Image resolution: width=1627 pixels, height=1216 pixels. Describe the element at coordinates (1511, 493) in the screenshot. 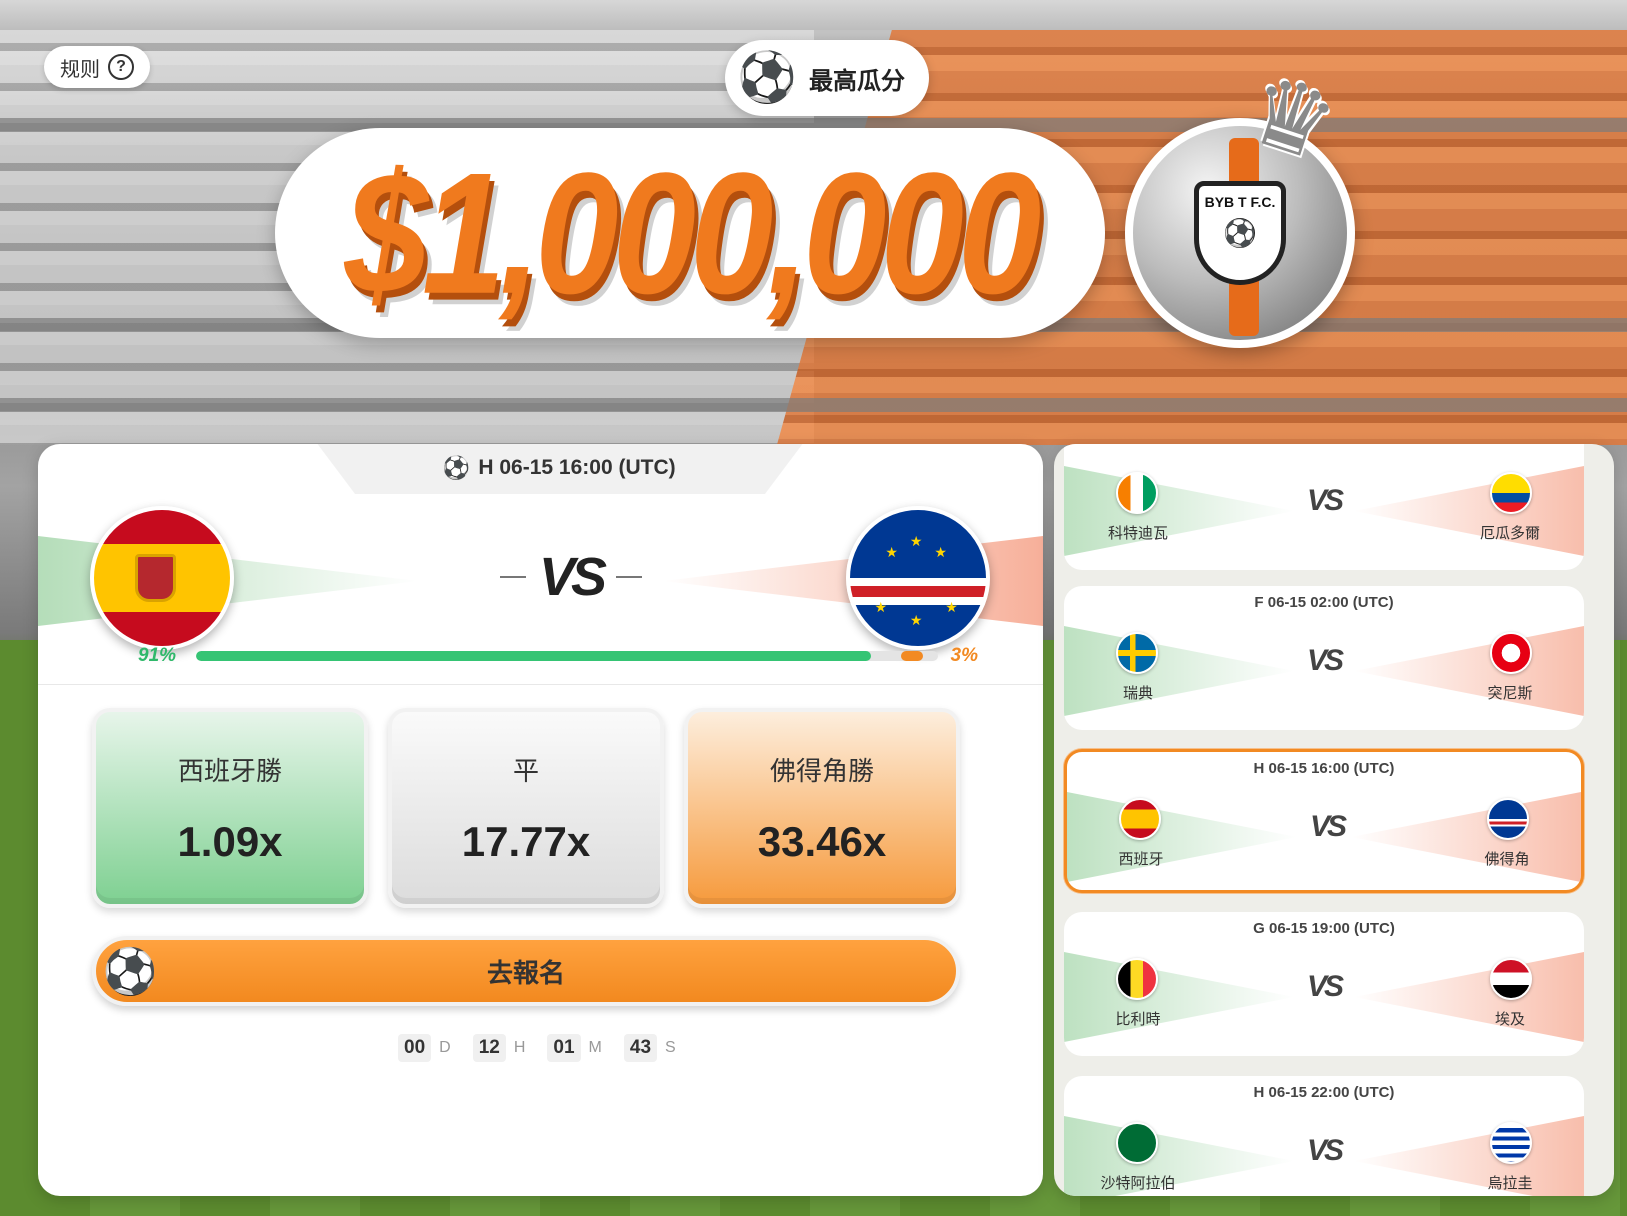

I see `ecuador-flag-icon` at that location.